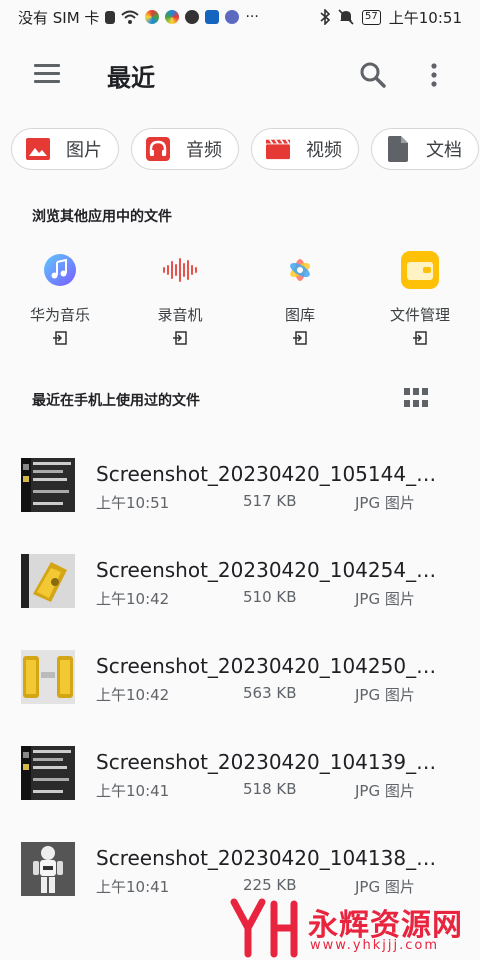 This screenshot has width=480, height=960. I want to click on clock: 上午10:51, so click(425, 17).